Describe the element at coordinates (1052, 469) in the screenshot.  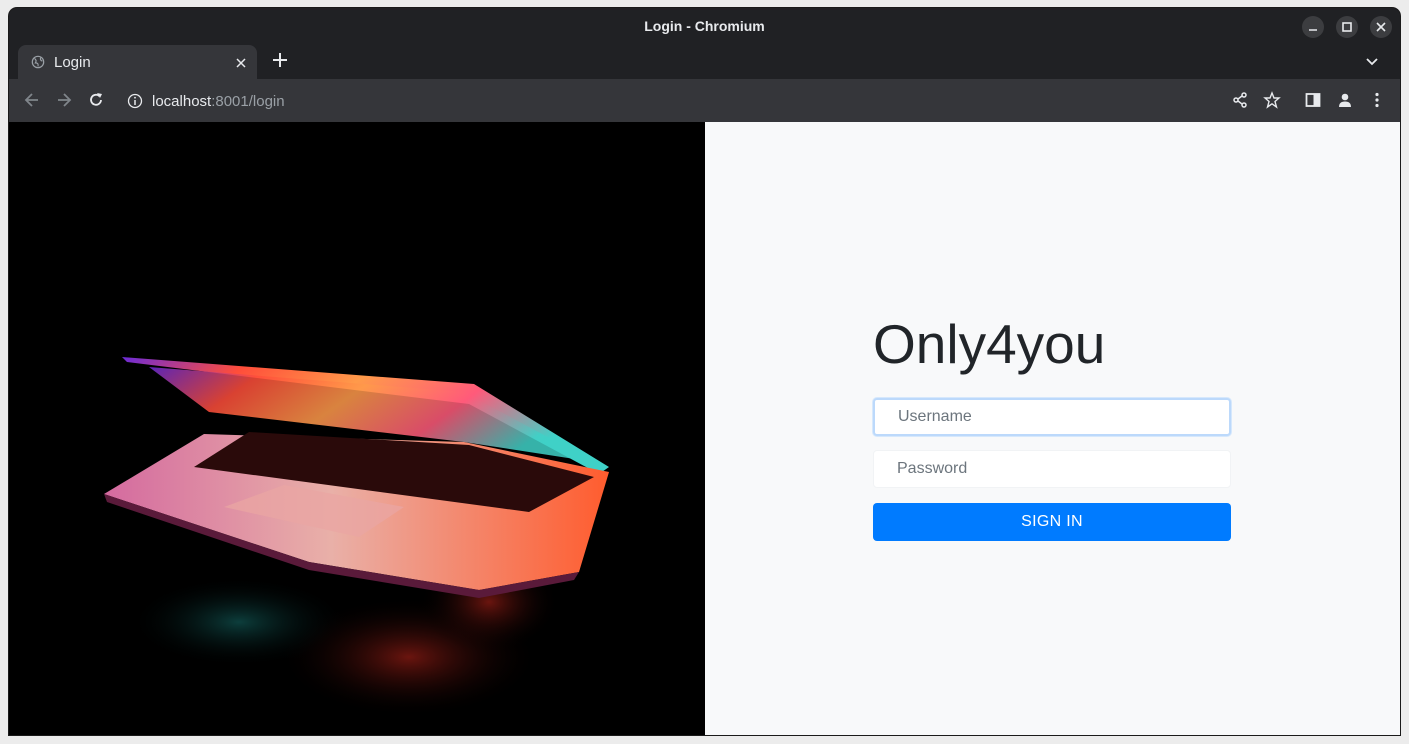
I see `password-input` at that location.